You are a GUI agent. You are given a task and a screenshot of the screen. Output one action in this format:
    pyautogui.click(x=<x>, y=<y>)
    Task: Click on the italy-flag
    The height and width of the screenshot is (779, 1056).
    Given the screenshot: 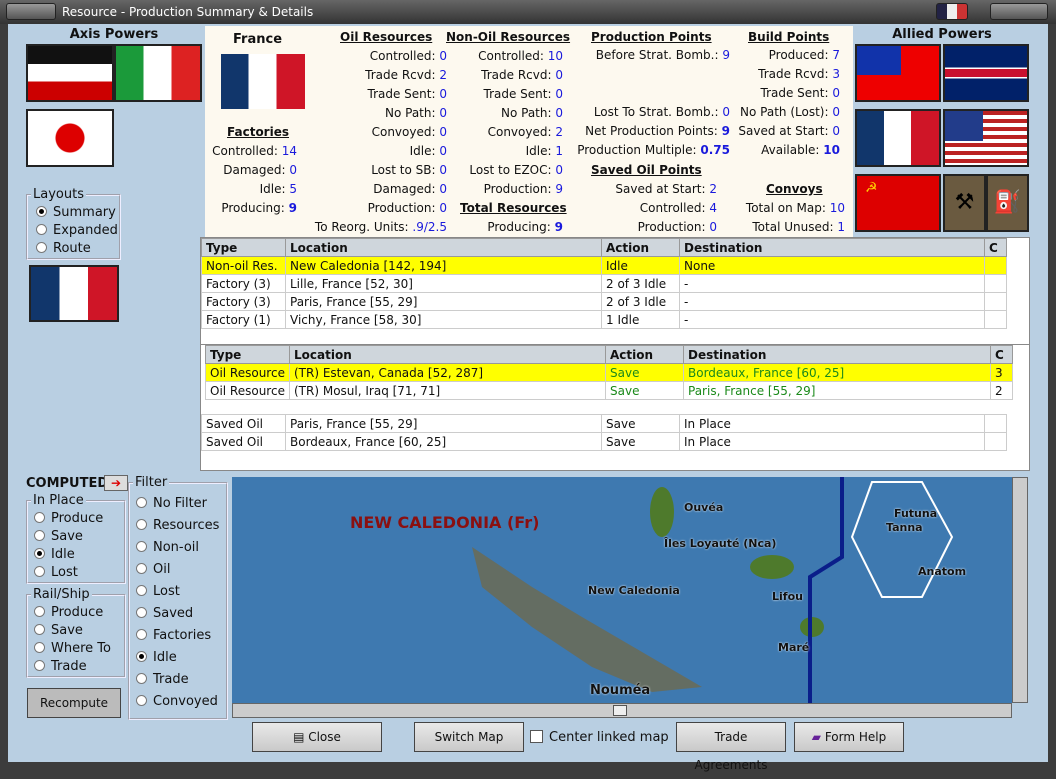 What is the action you would take?
    pyautogui.click(x=158, y=73)
    